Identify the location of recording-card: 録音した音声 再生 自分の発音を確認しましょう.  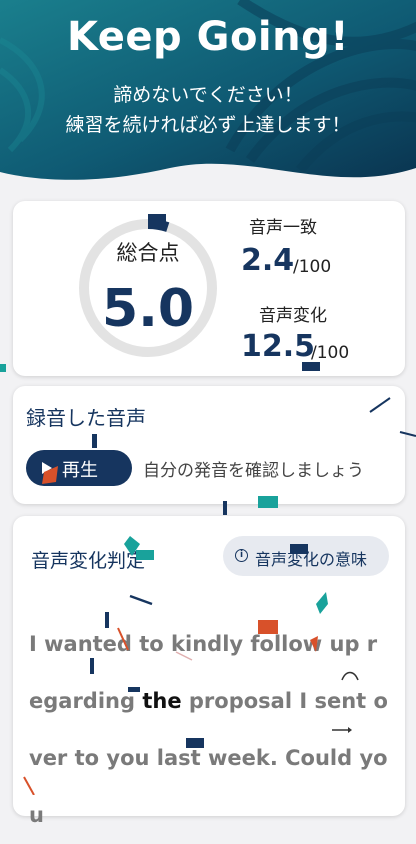
(209, 445).